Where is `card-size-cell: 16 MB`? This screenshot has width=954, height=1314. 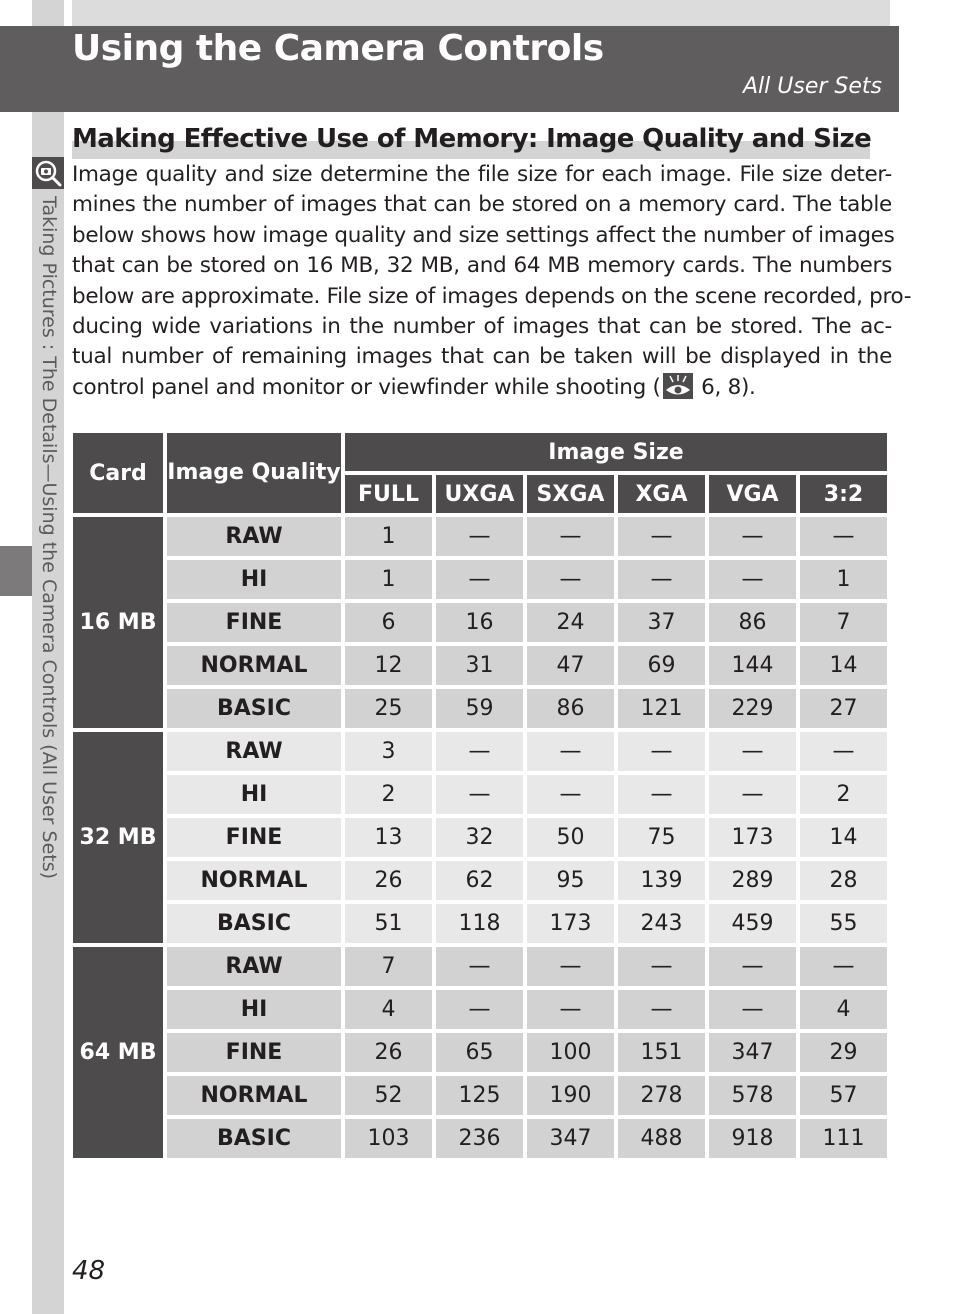 card-size-cell: 16 MB is located at coordinates (118, 622).